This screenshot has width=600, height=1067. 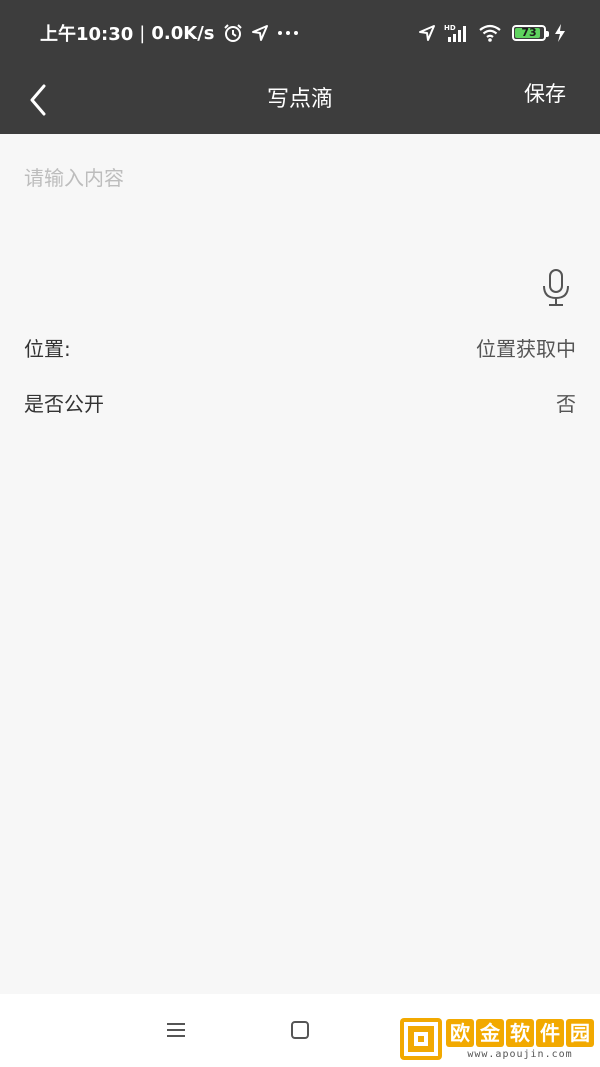 What do you see at coordinates (87, 34) in the screenshot?
I see `status-time: 上午10:30` at bounding box center [87, 34].